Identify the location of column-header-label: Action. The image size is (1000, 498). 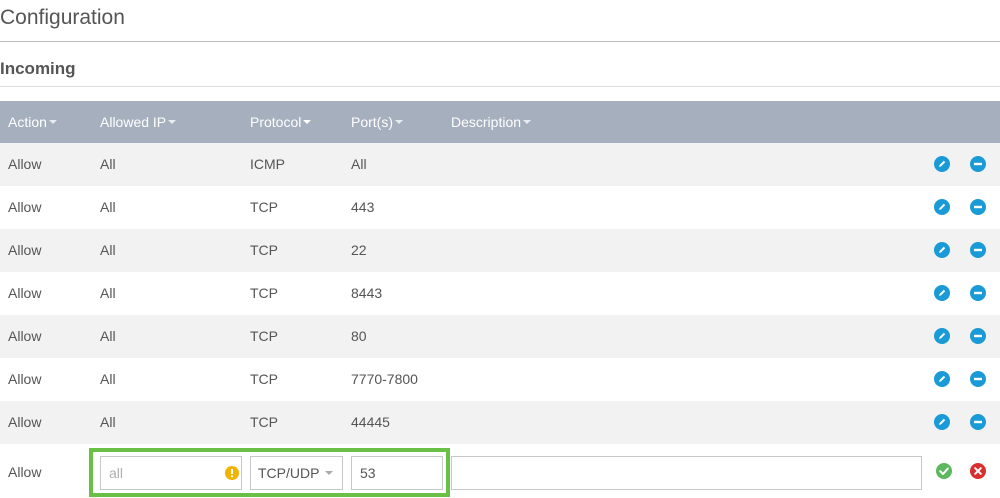
(27, 122).